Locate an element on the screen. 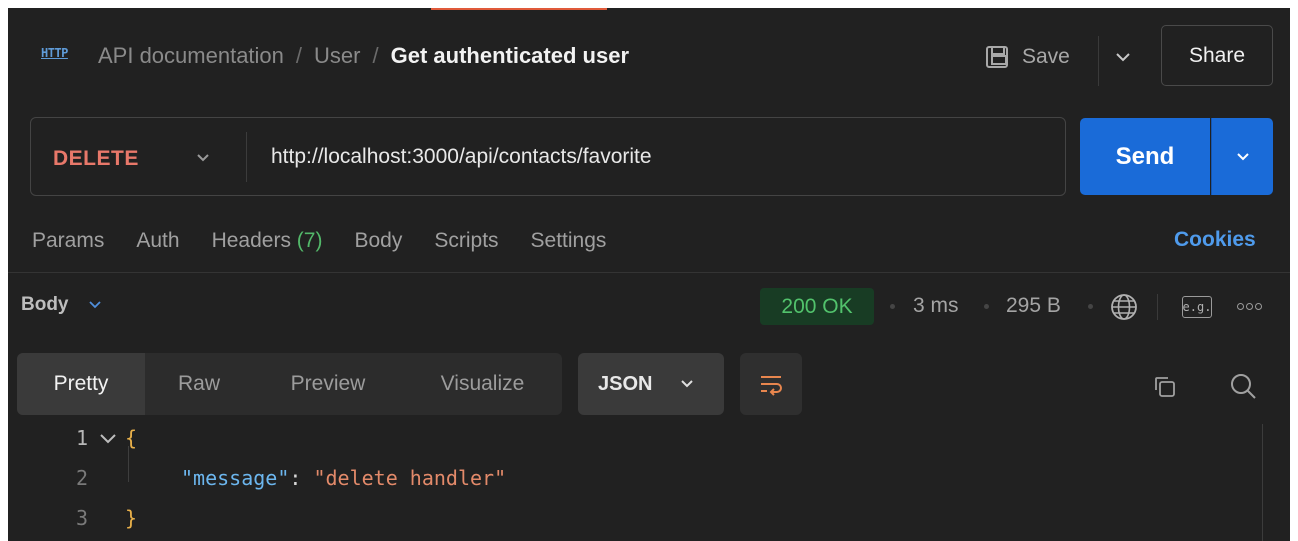 This screenshot has height=541, width=1298. share-button: Share is located at coordinates (1217, 55).